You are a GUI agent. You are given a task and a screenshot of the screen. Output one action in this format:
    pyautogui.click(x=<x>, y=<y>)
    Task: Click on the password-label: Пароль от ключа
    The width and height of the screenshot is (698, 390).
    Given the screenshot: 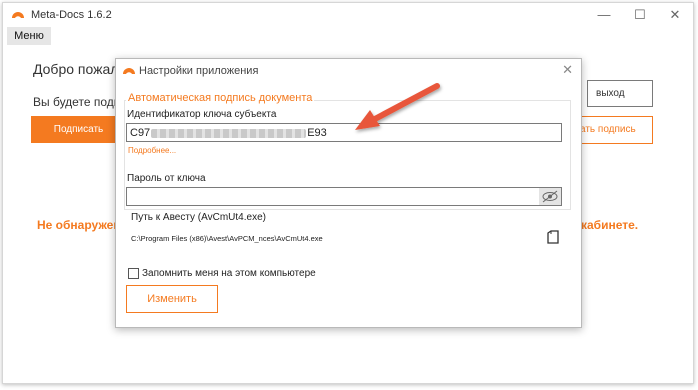 What is the action you would take?
    pyautogui.click(x=166, y=178)
    